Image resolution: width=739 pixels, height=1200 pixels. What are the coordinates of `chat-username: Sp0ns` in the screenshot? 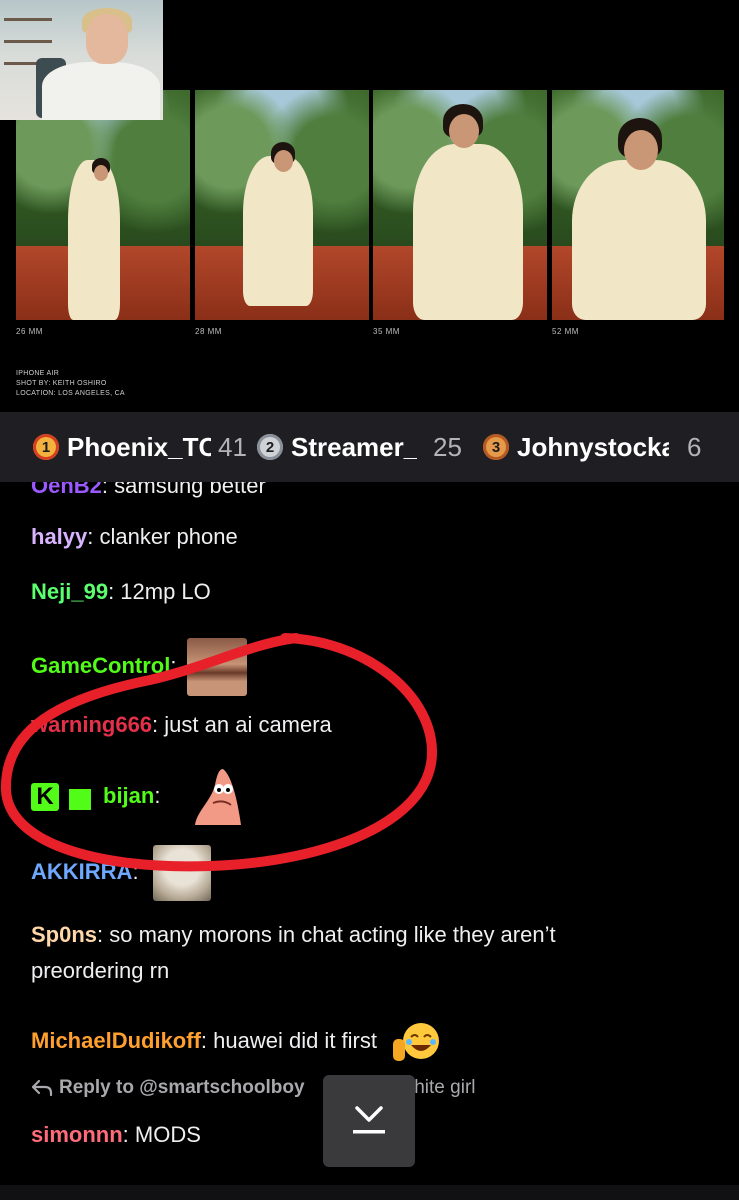 It's located at (64, 934).